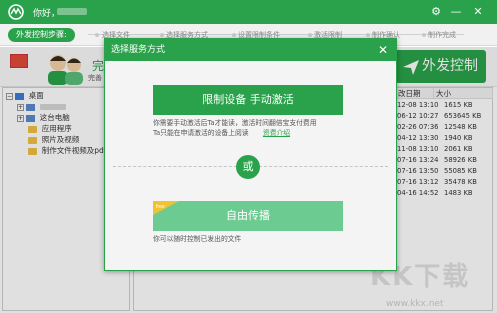  What do you see at coordinates (47, 14) in the screenshot?
I see `greeting-text: 你好，` at bounding box center [47, 14].